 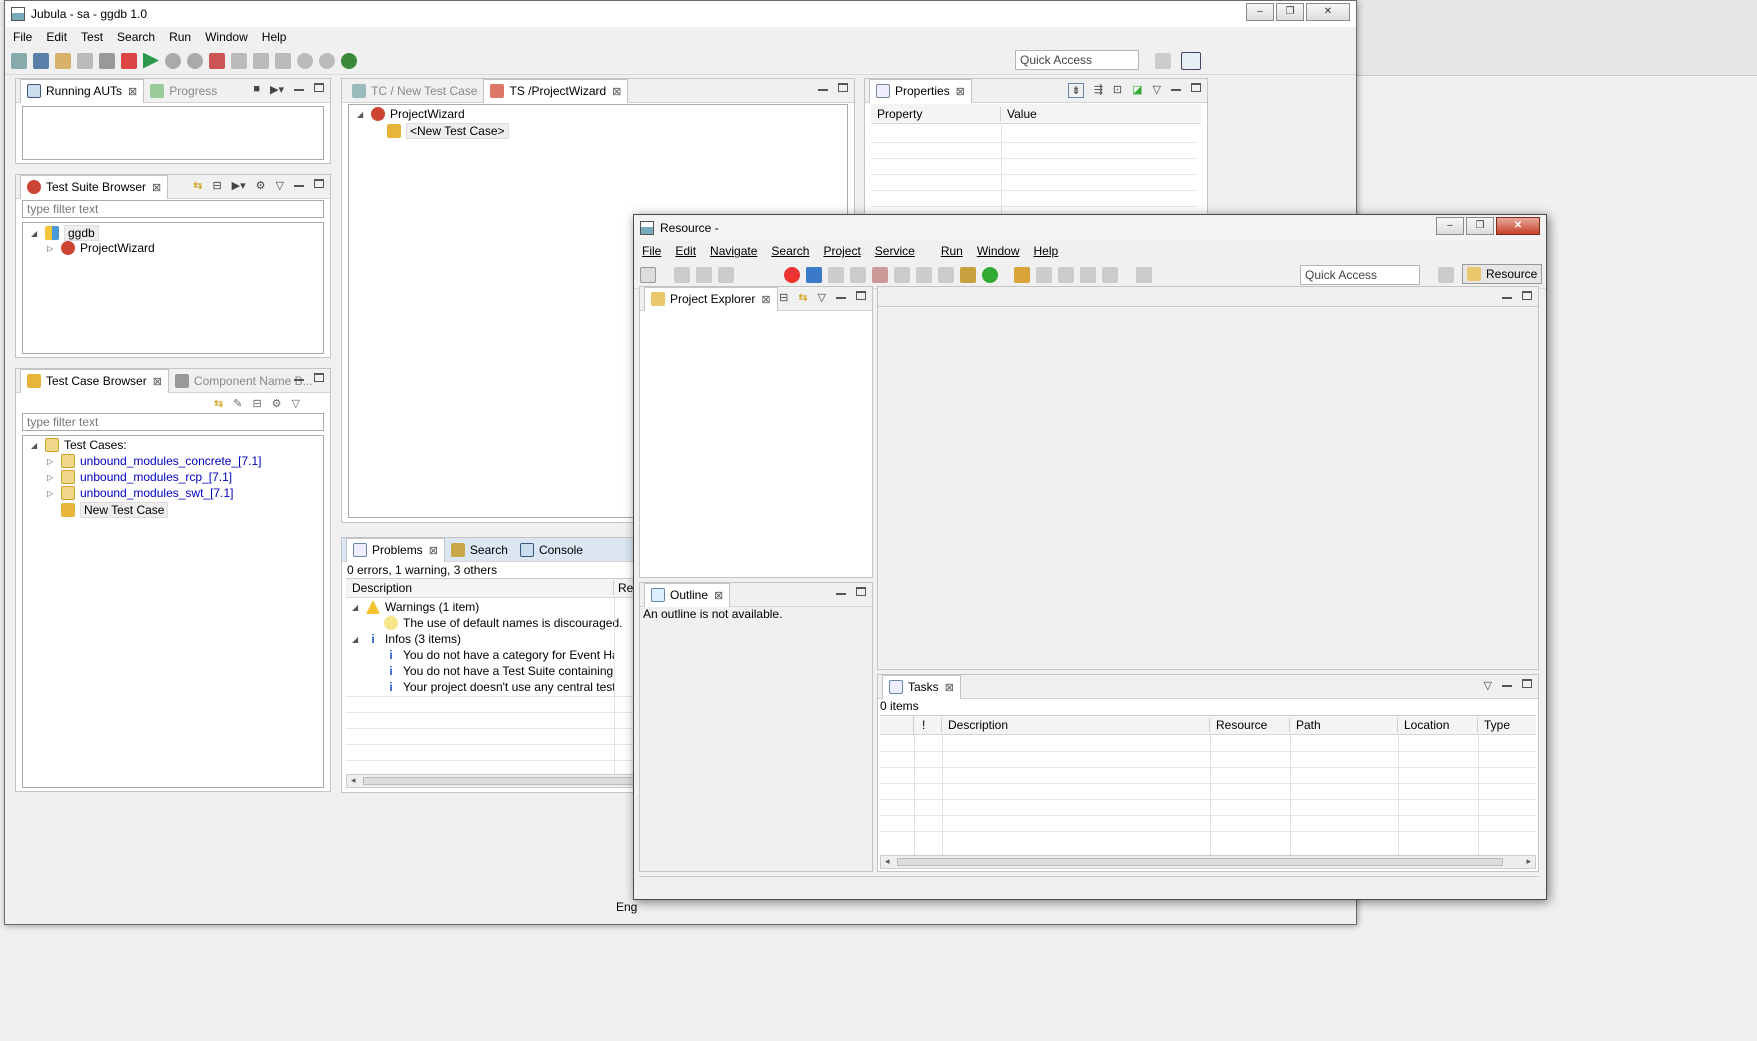 What do you see at coordinates (1450, 226) in the screenshot?
I see `minimize-button: –` at bounding box center [1450, 226].